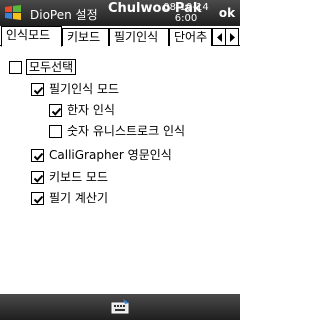 The height and width of the screenshot is (320, 320). I want to click on handwriting-calc-option: 필기 계산기, so click(69, 198).